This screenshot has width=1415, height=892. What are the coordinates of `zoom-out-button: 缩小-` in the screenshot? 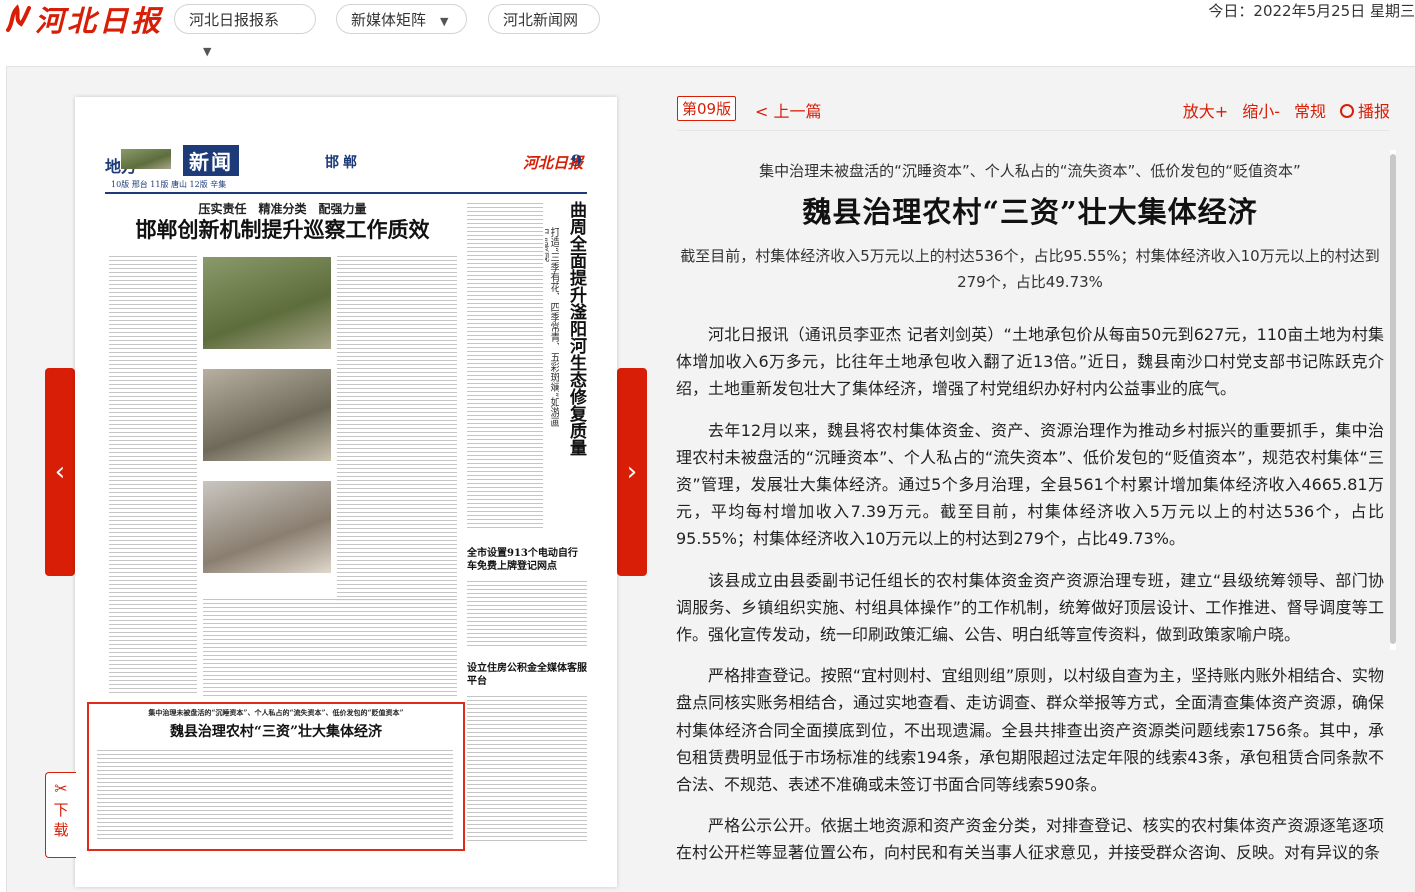 It's located at (1261, 110).